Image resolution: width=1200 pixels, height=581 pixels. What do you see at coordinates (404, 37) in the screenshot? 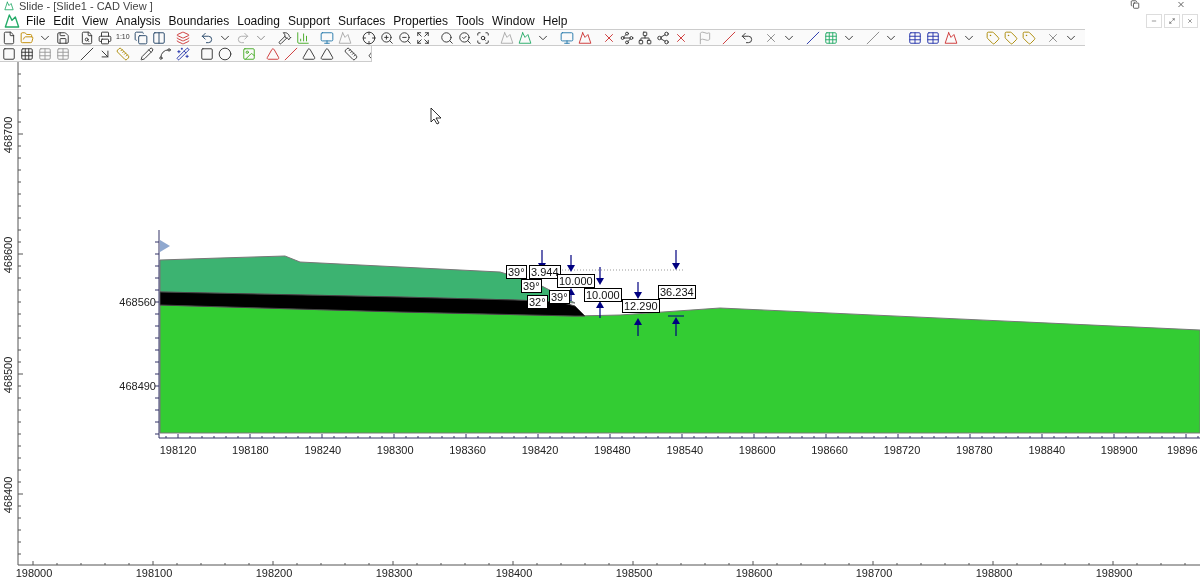
I see `zoom-out-icon` at bounding box center [404, 37].